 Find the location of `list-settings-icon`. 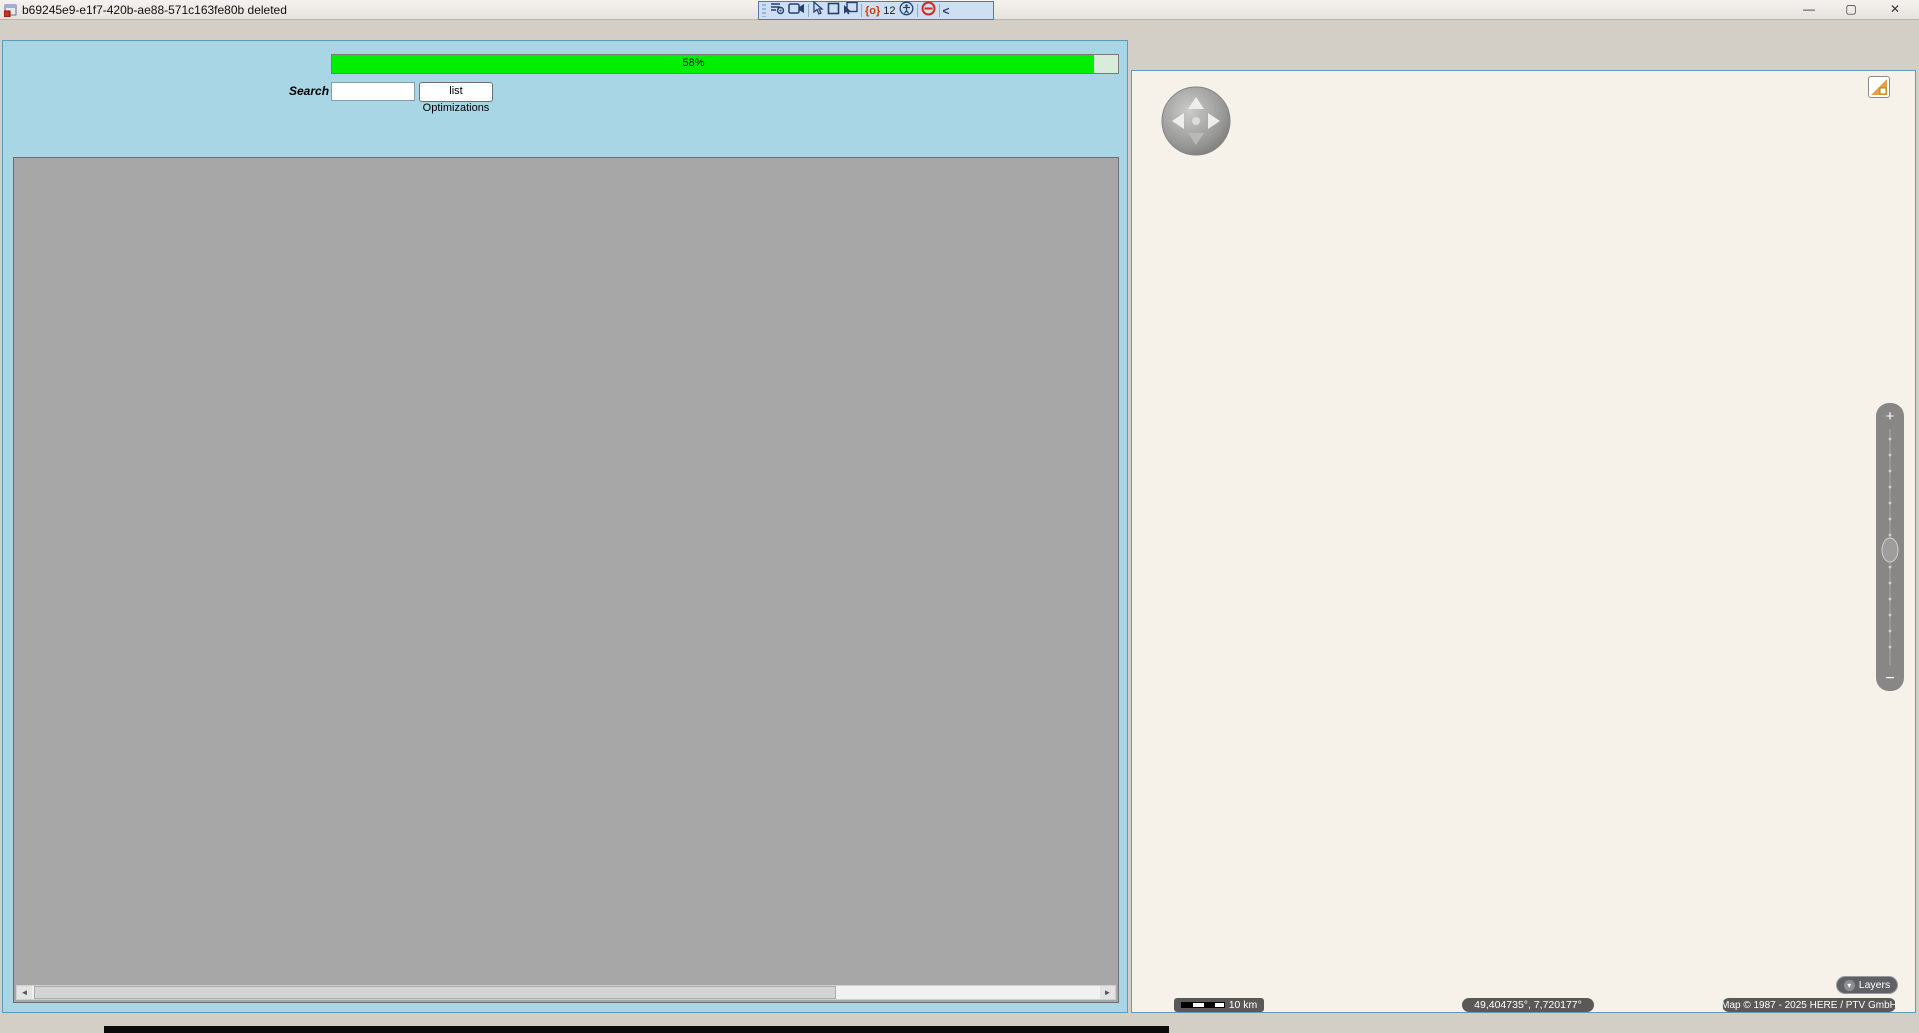

list-settings-icon is located at coordinates (777, 10).